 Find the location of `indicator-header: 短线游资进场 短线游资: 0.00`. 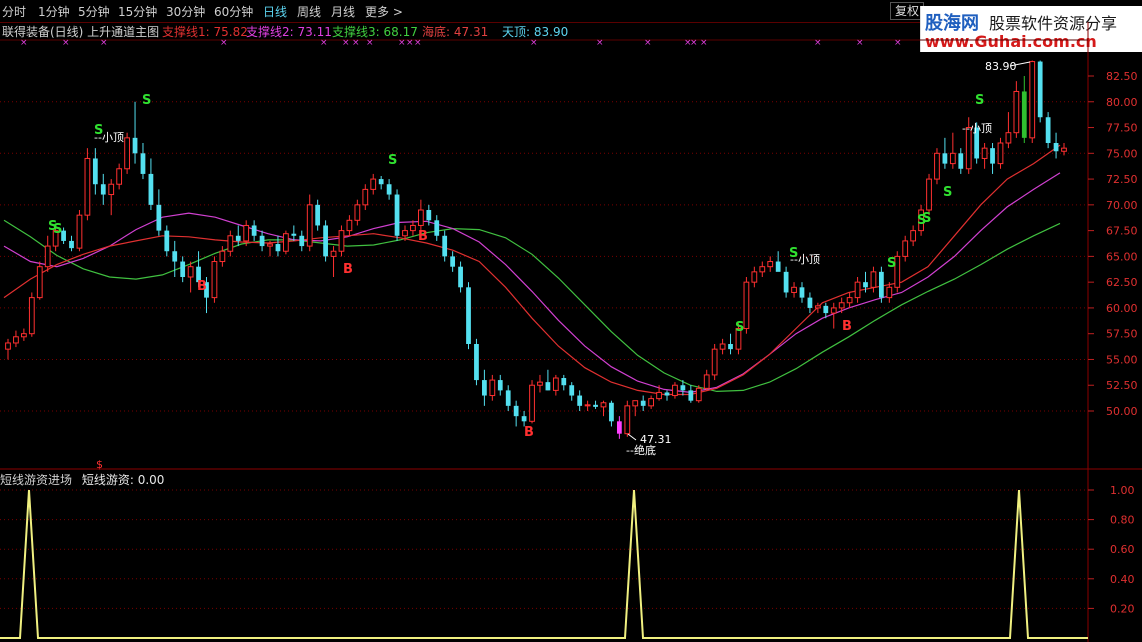

indicator-header: 短线游资进场 短线游资: 0.00 is located at coordinates (82, 479).